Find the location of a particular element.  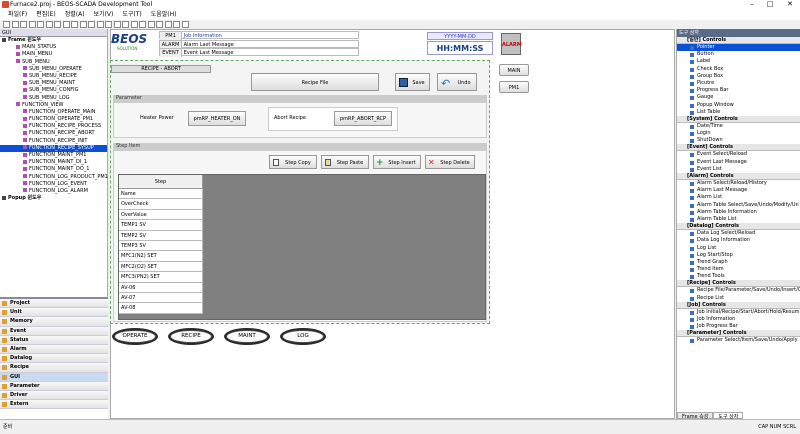

toolbox-item: Alarm Table Select/Save/Undo/Modify/Un is located at coordinates (738, 205).